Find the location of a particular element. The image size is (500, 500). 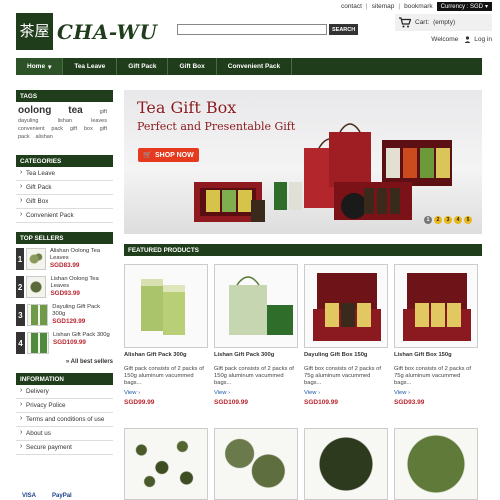

tag-link: convenient is located at coordinates (31, 129).